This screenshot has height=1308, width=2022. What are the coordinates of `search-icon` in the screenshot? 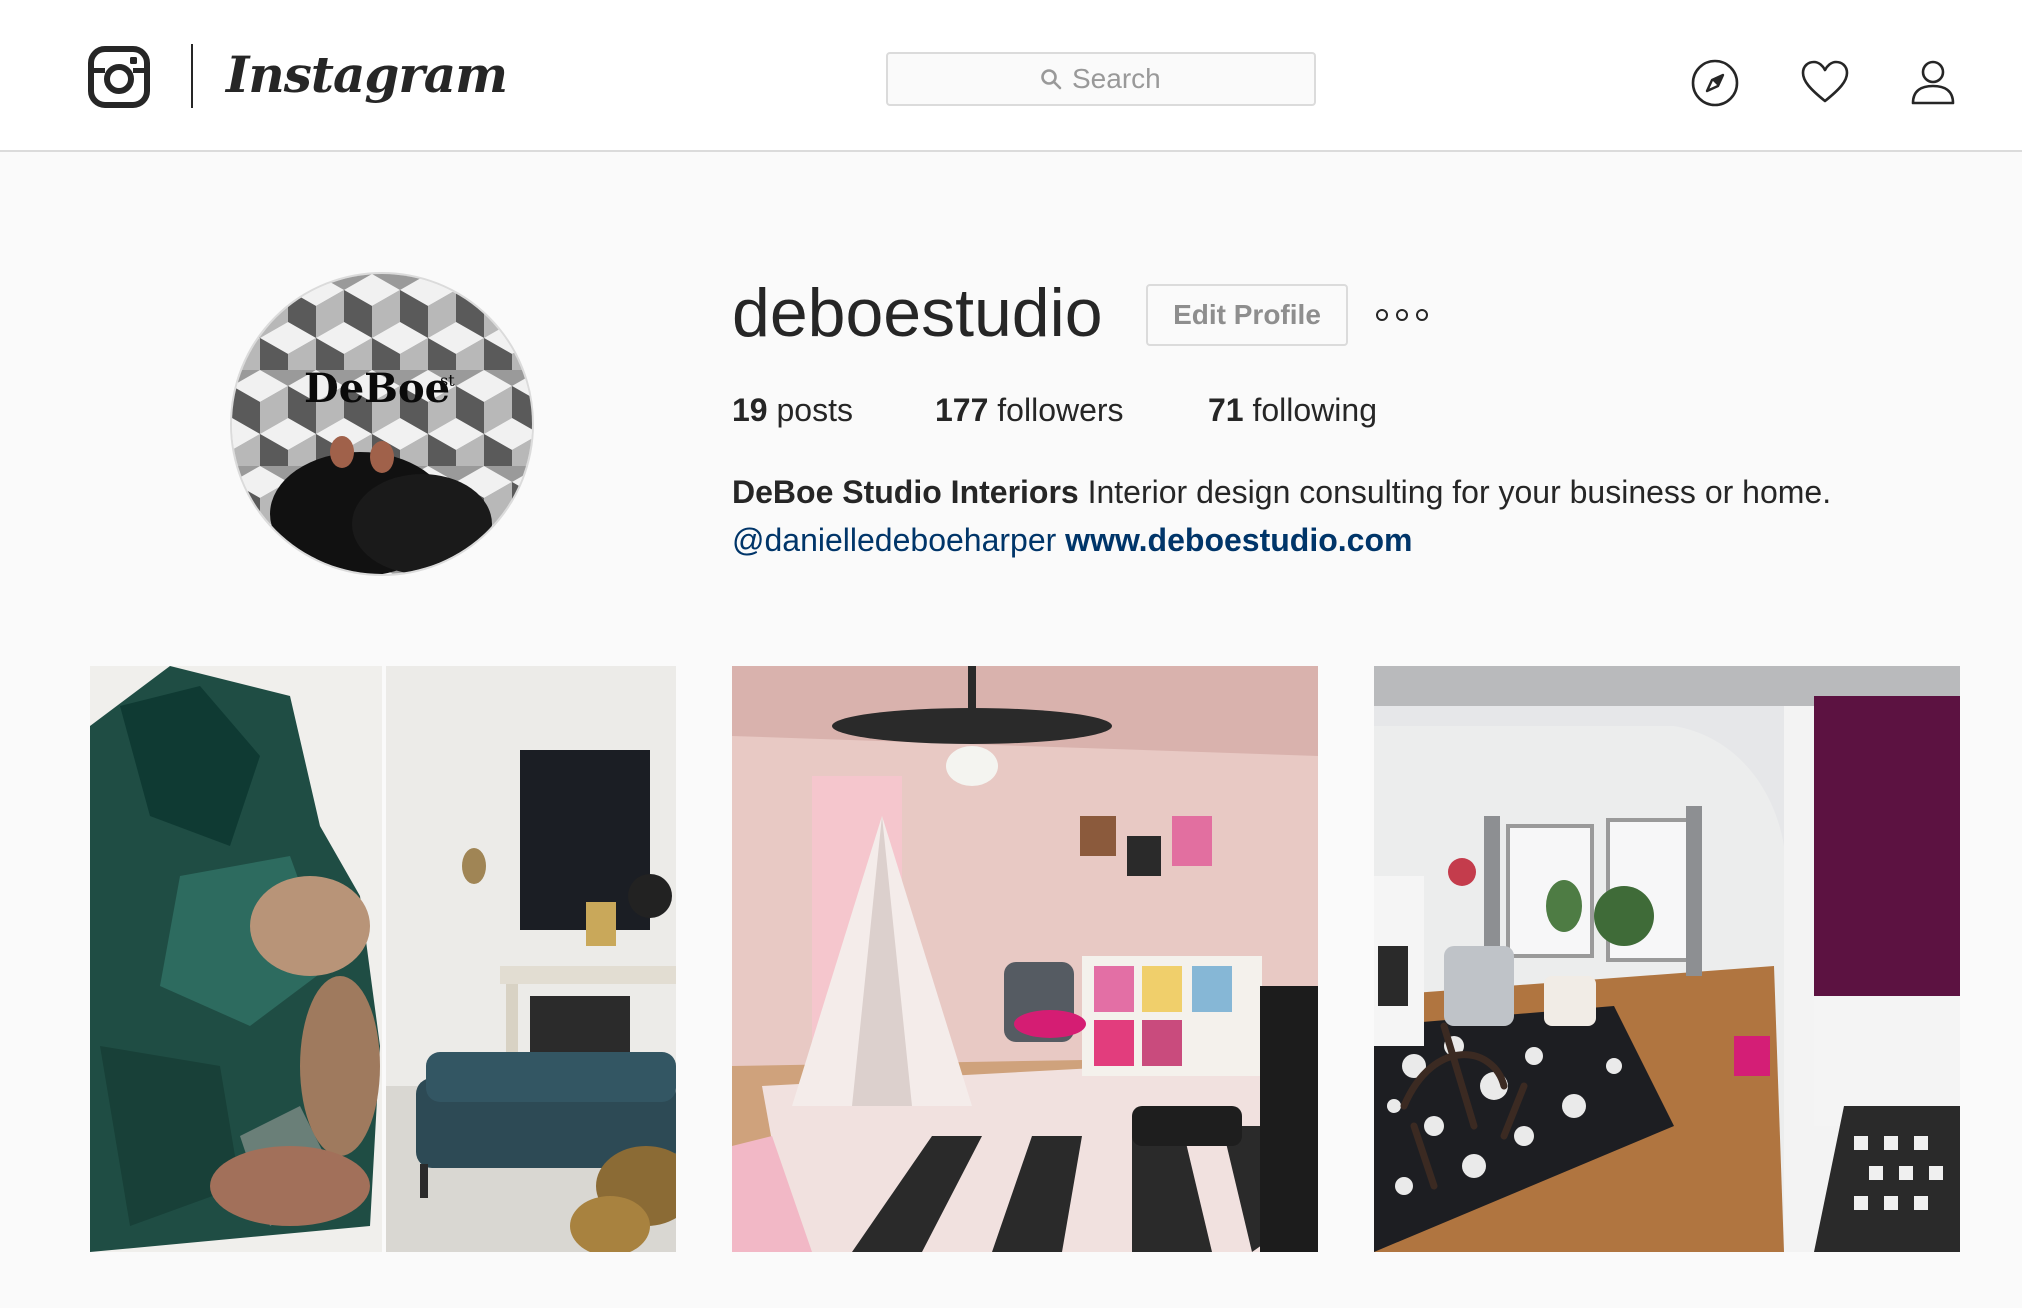 It's located at (1051, 79).